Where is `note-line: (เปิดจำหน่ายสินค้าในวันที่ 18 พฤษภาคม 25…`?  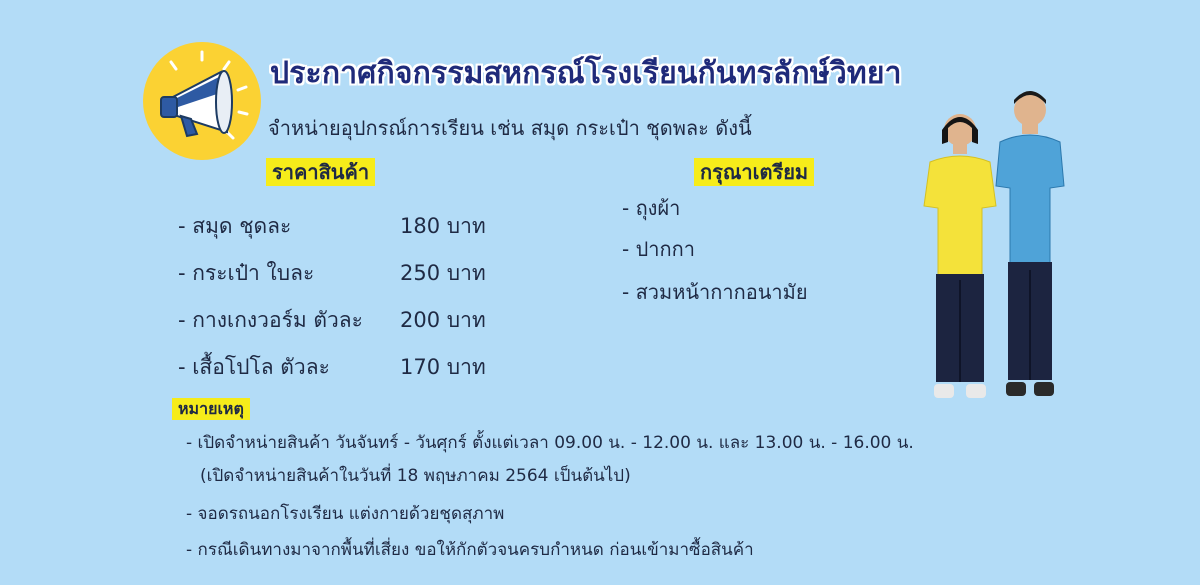
note-line: (เปิดจำหน่ายสินค้าในวันที่ 18 พฤษภาคม 25… is located at coordinates (415, 476).